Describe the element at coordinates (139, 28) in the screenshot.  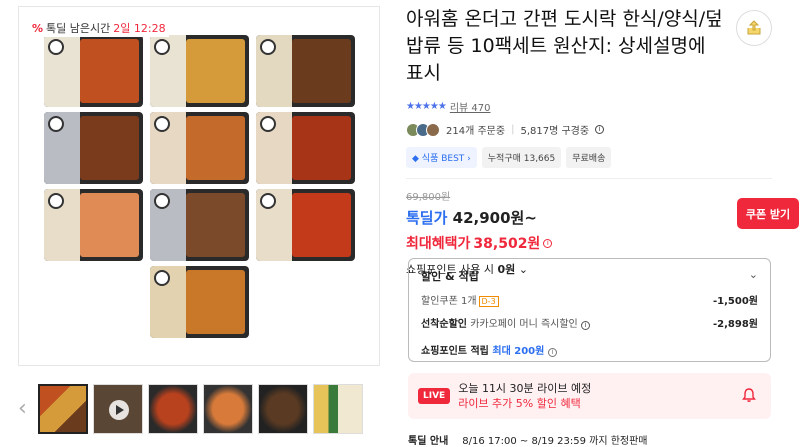
I see `deal-timer: 2일 12:28` at that location.